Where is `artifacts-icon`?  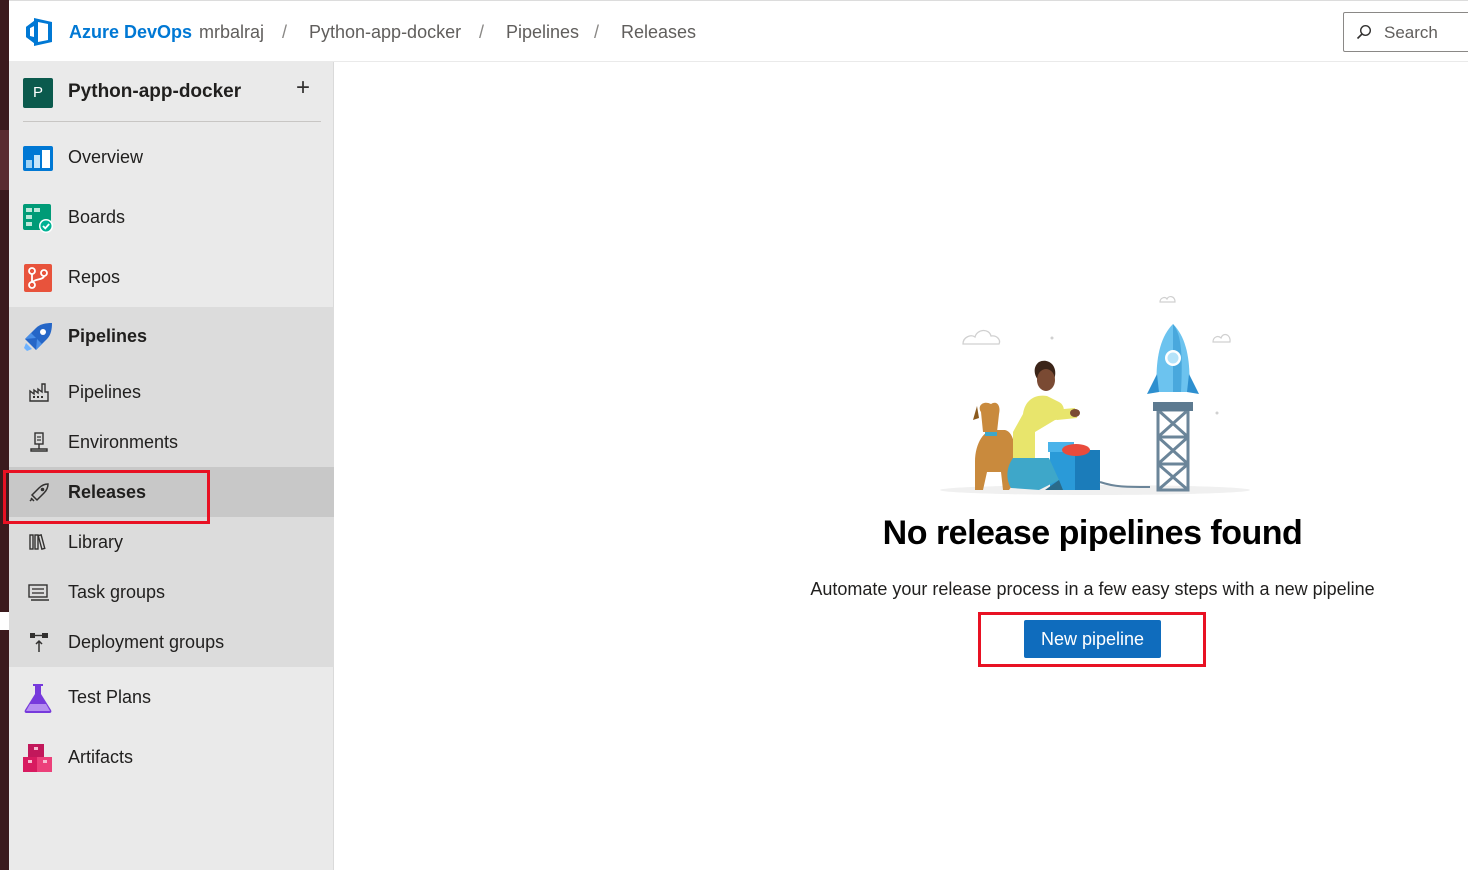 artifacts-icon is located at coordinates (37, 758).